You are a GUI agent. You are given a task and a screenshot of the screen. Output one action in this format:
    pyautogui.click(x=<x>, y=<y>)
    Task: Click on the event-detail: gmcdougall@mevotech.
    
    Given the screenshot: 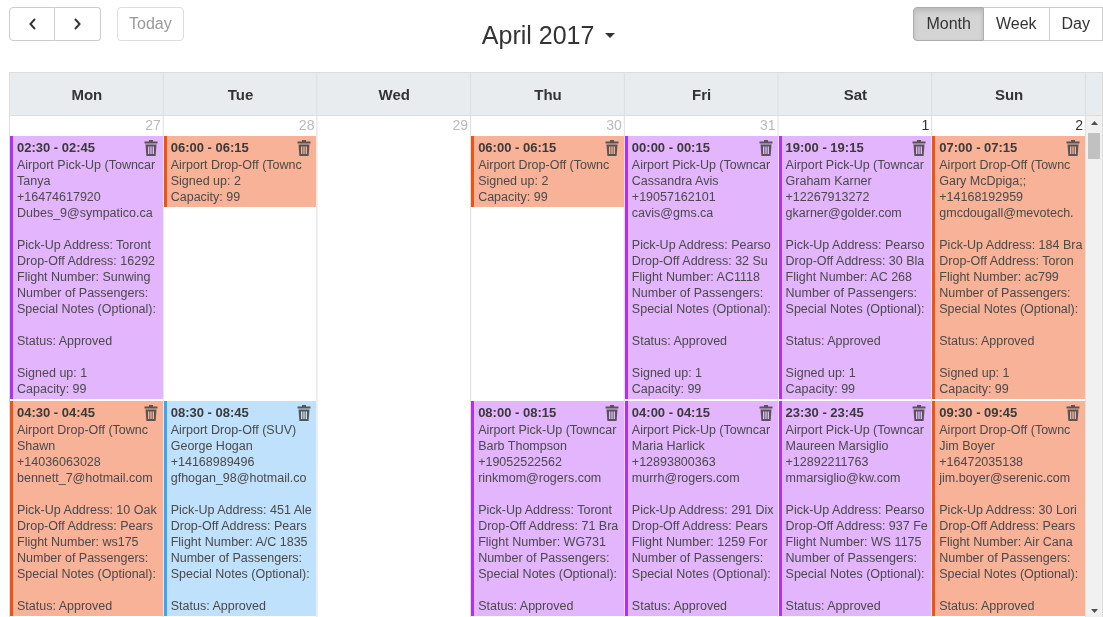 What is the action you would take?
    pyautogui.click(x=1007, y=213)
    